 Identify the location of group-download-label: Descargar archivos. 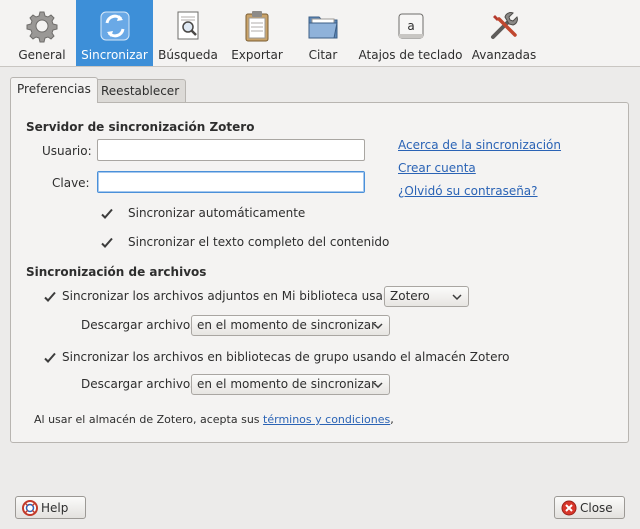
(139, 384).